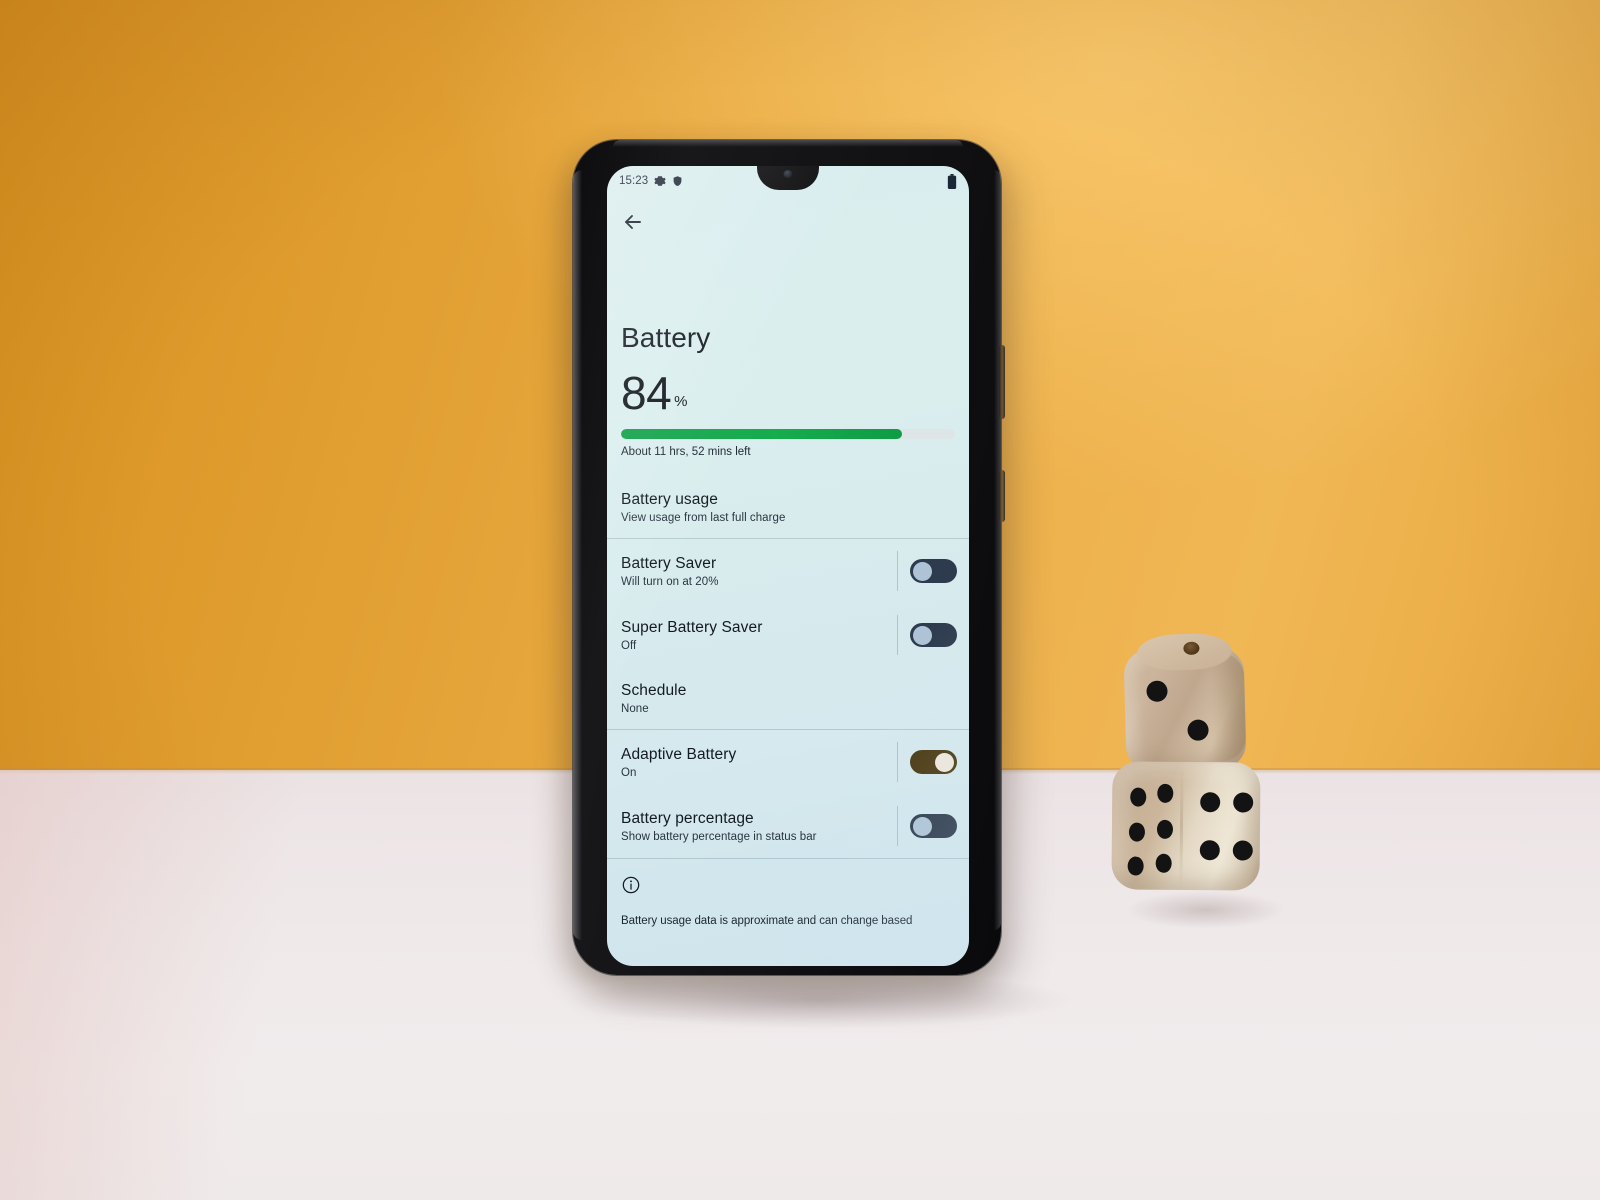 This screenshot has width=1600, height=1200. Describe the element at coordinates (788, 762) in the screenshot. I see `settings-row: Adaptive Battery On` at that location.